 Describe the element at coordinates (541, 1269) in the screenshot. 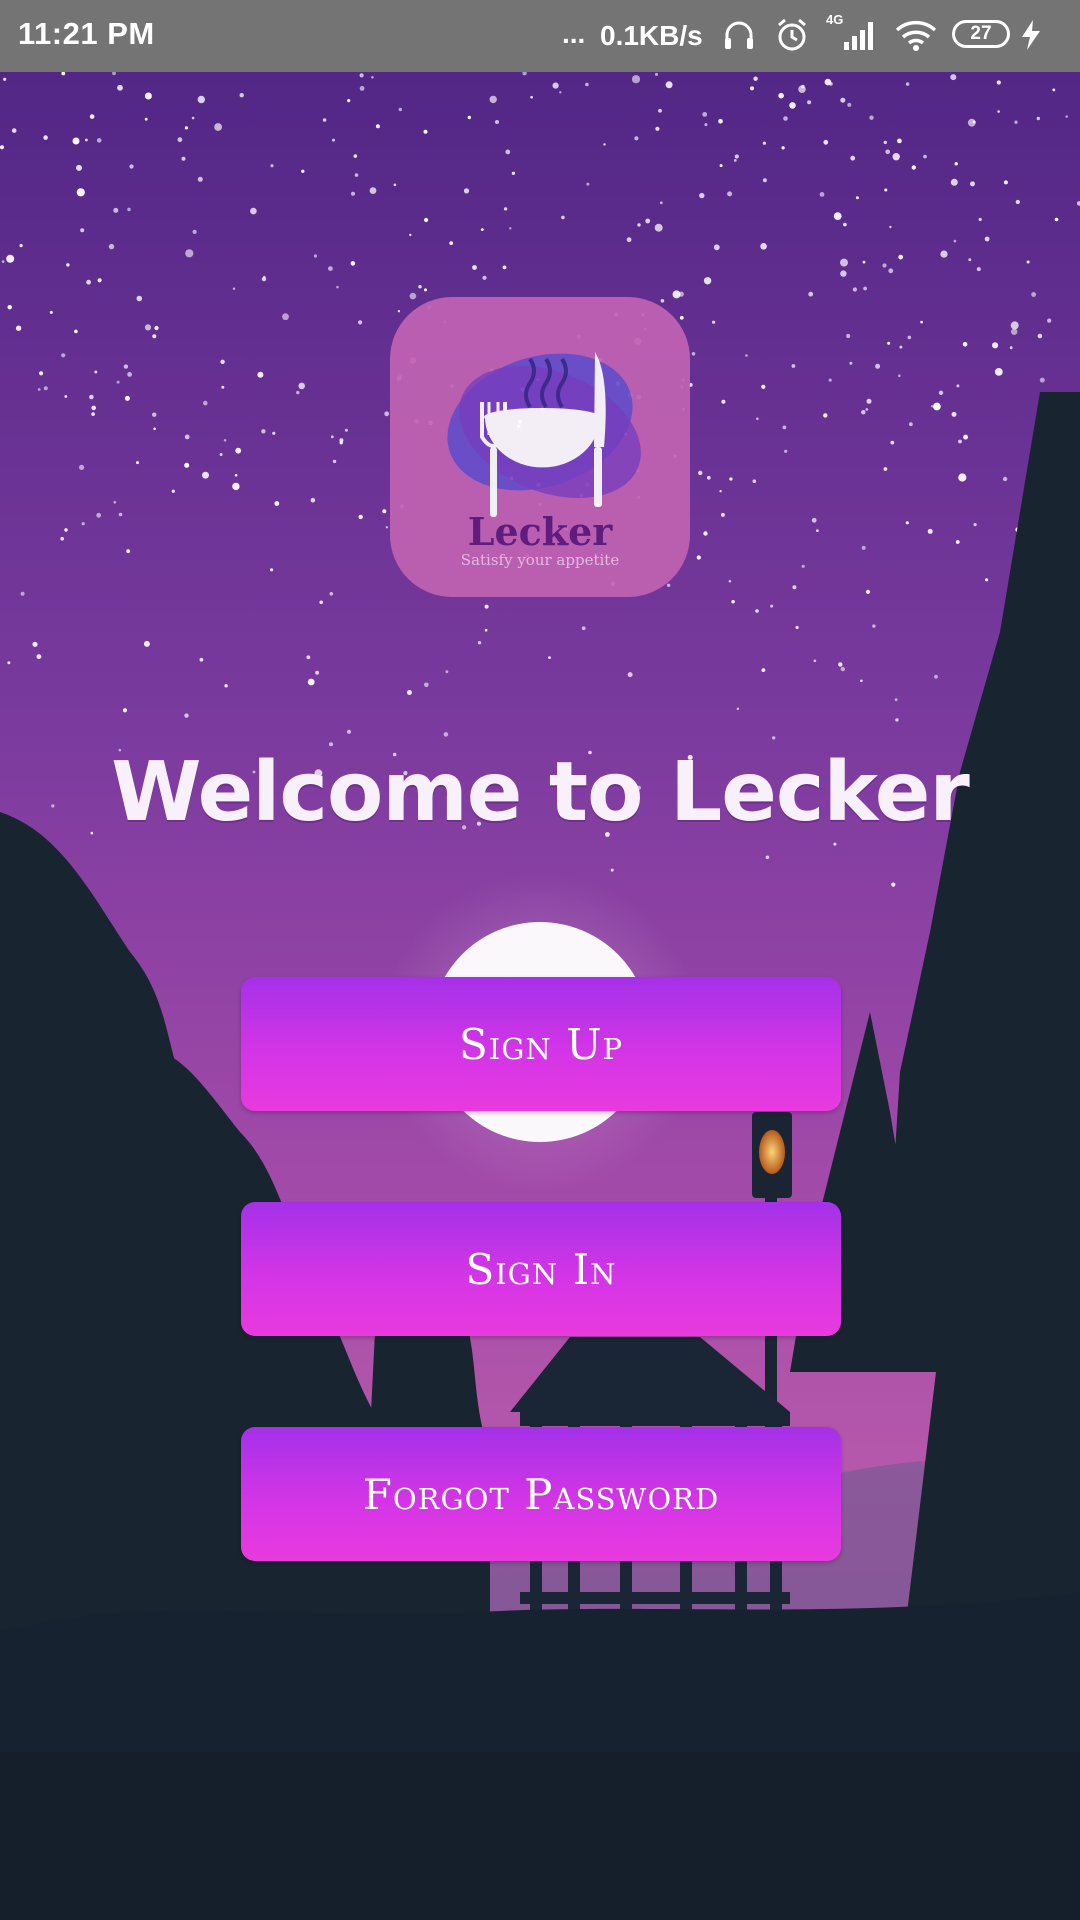

I see `sign-in-button: Sign In` at that location.